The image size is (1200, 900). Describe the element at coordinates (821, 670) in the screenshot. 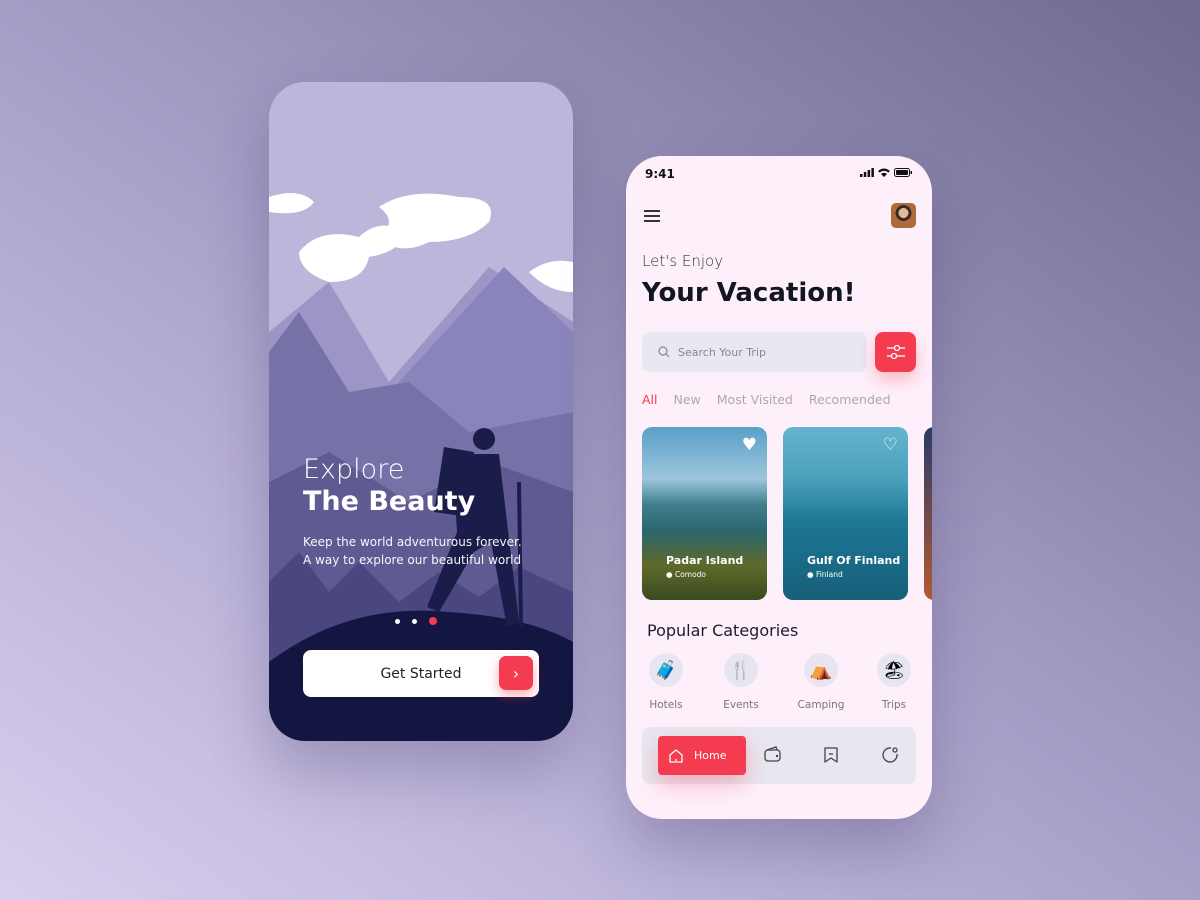

I see `tent-icon: ⛺` at that location.